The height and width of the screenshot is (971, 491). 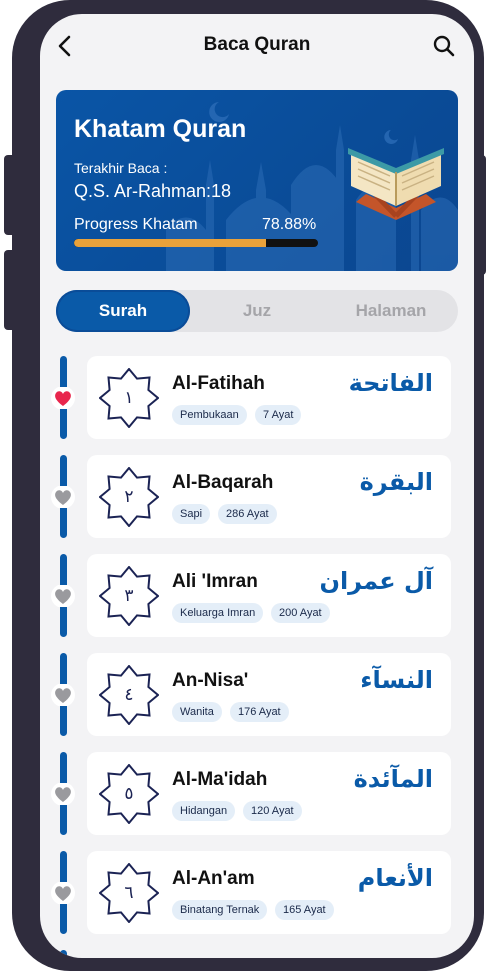 I want to click on surah-card: ٦ Al-An'am الأنعام Binatang Ternak 165 Ayat, so click(x=269, y=892).